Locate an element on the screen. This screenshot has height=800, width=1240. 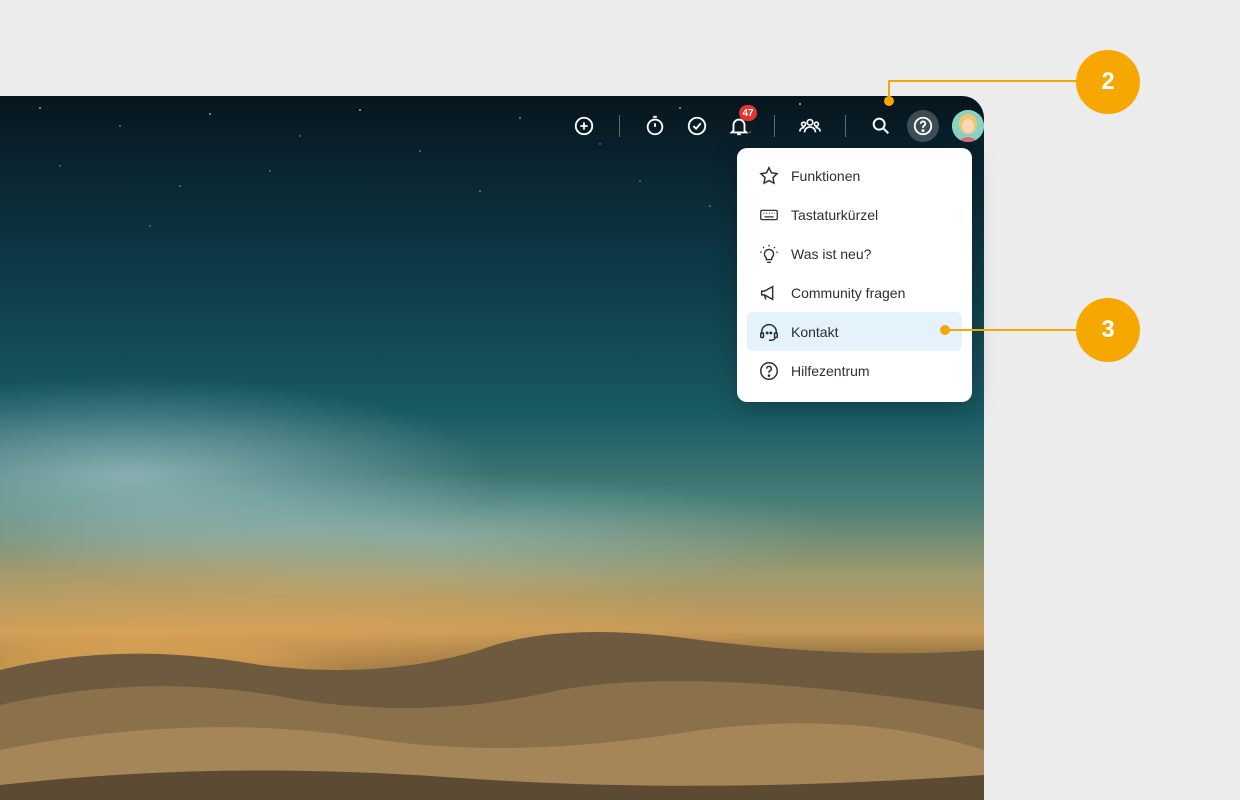
avatar is located at coordinates (968, 126).